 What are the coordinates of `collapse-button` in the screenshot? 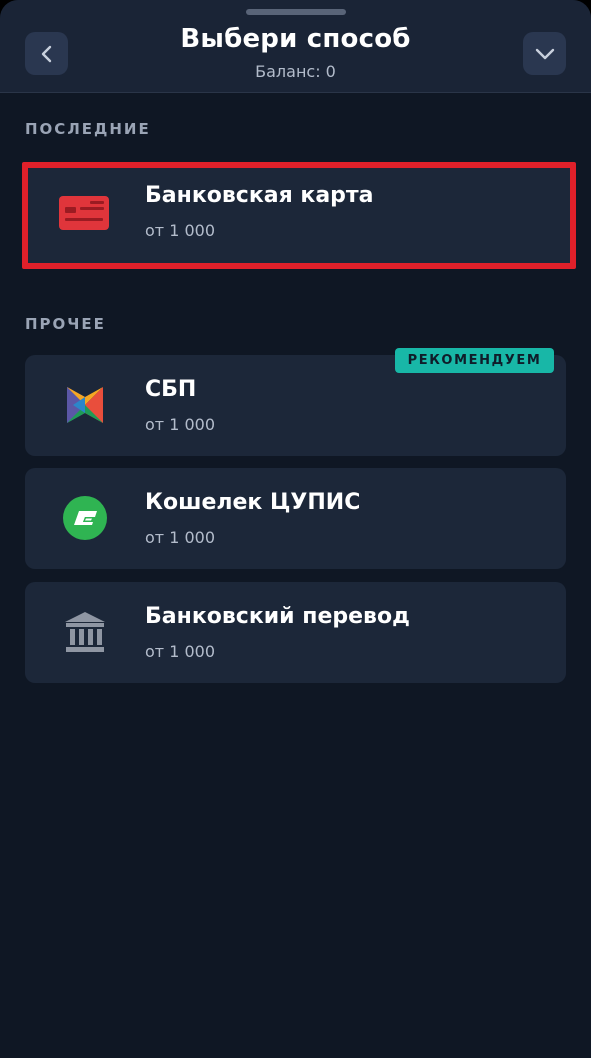 It's located at (544, 53).